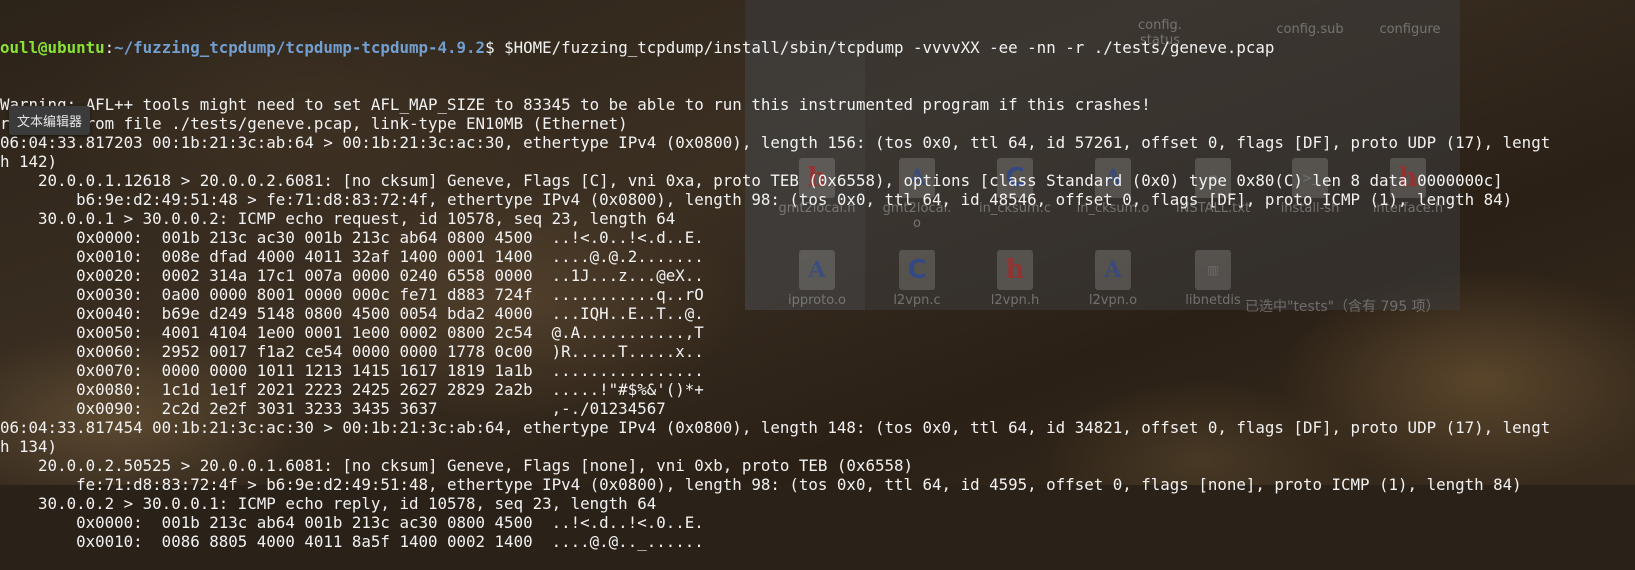 This screenshot has width=1635, height=570. I want to click on output-line: h 142), so click(29, 161).